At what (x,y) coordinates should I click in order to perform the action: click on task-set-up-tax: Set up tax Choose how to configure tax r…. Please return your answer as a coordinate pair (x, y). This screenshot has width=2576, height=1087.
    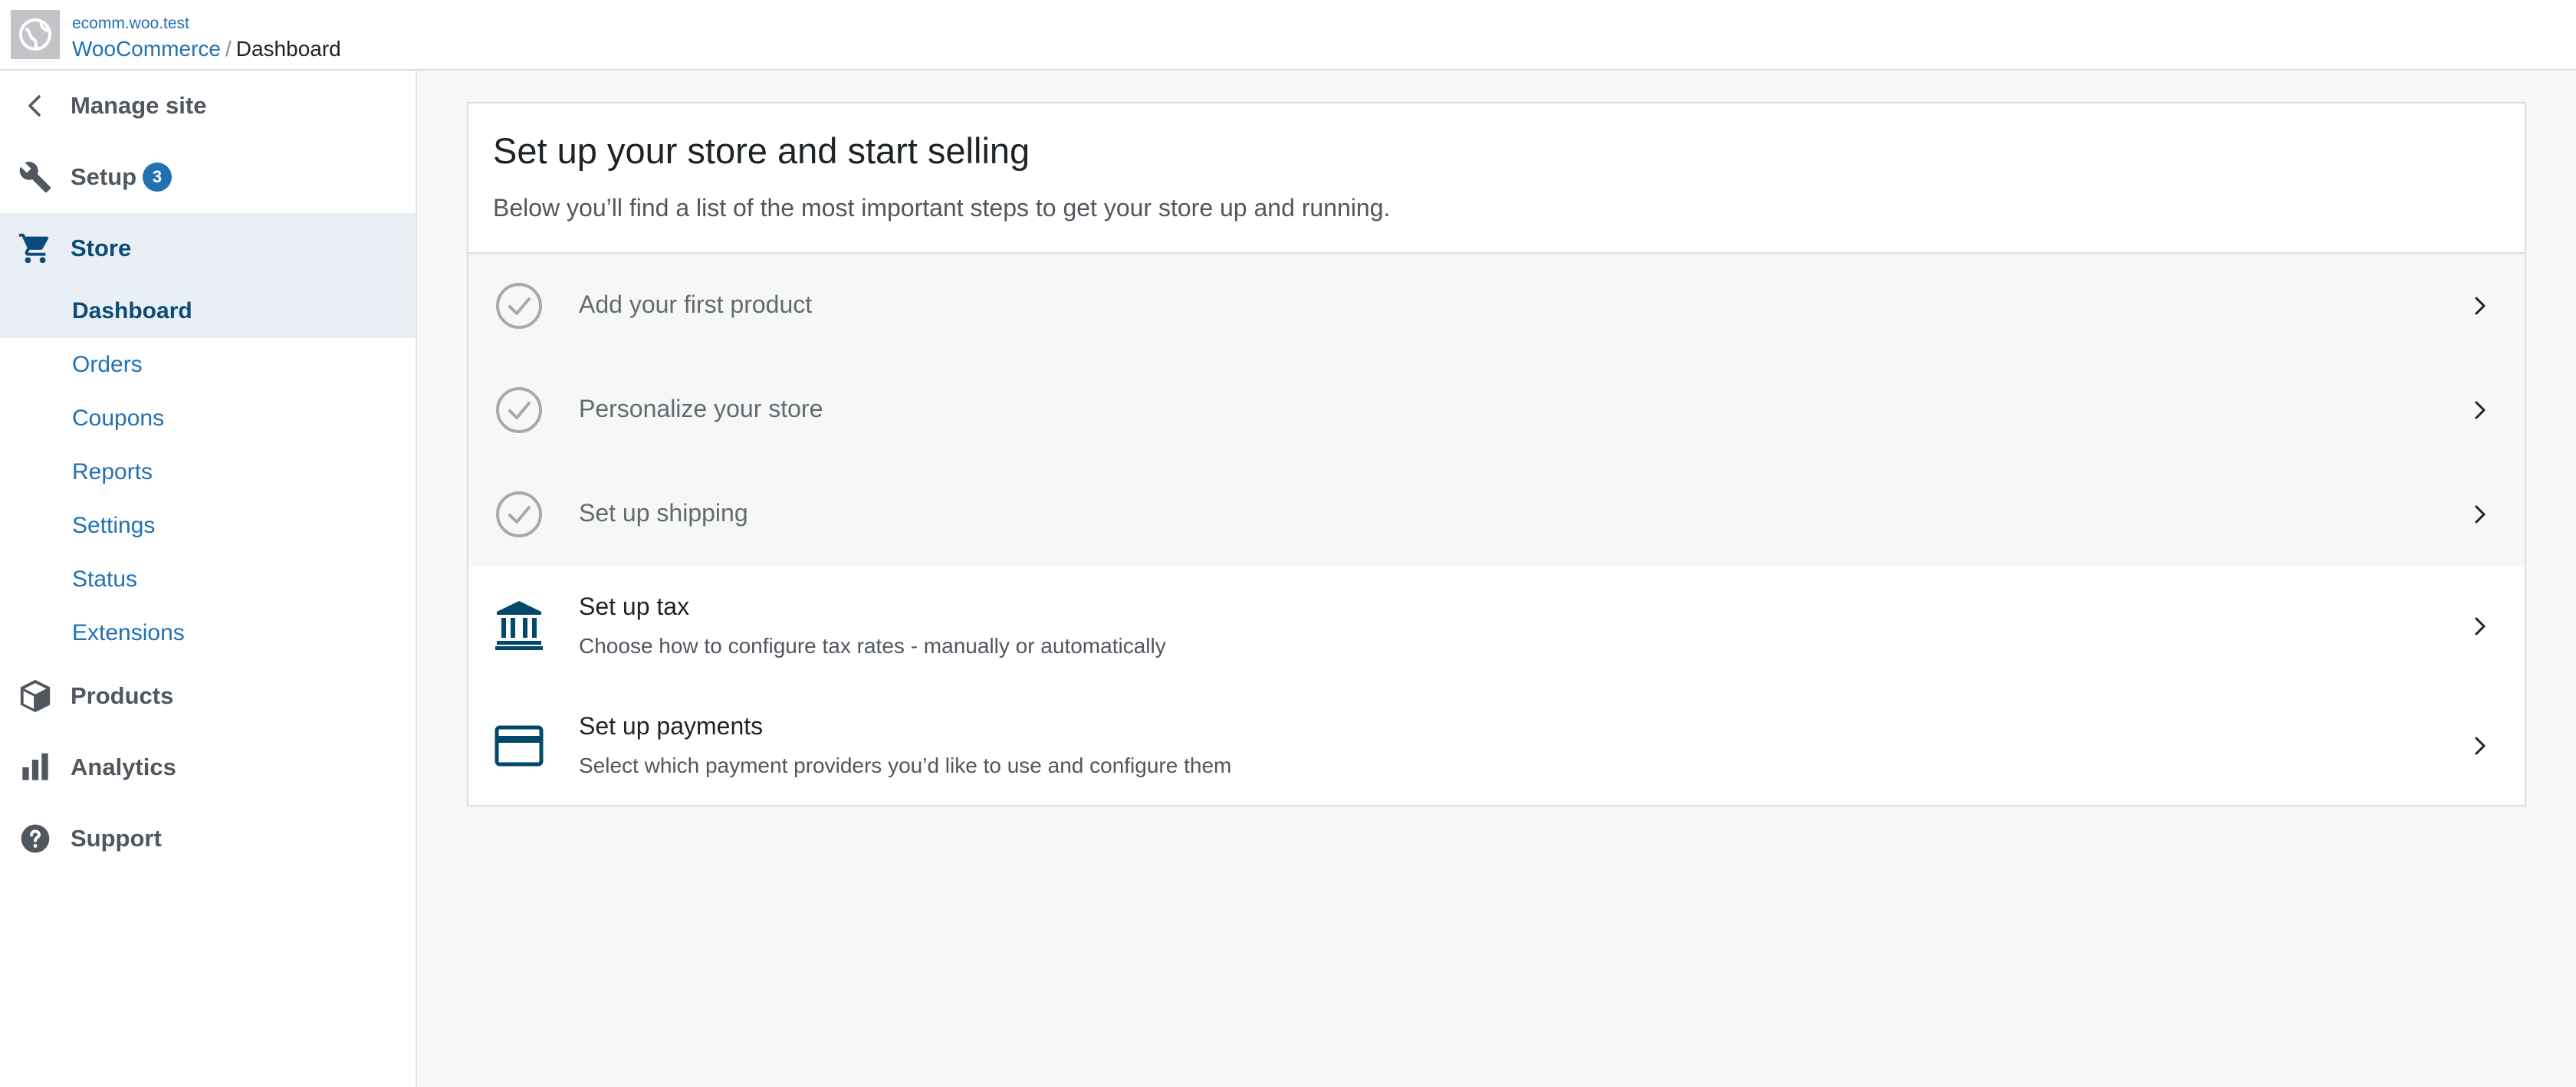
    Looking at the image, I should click on (1497, 626).